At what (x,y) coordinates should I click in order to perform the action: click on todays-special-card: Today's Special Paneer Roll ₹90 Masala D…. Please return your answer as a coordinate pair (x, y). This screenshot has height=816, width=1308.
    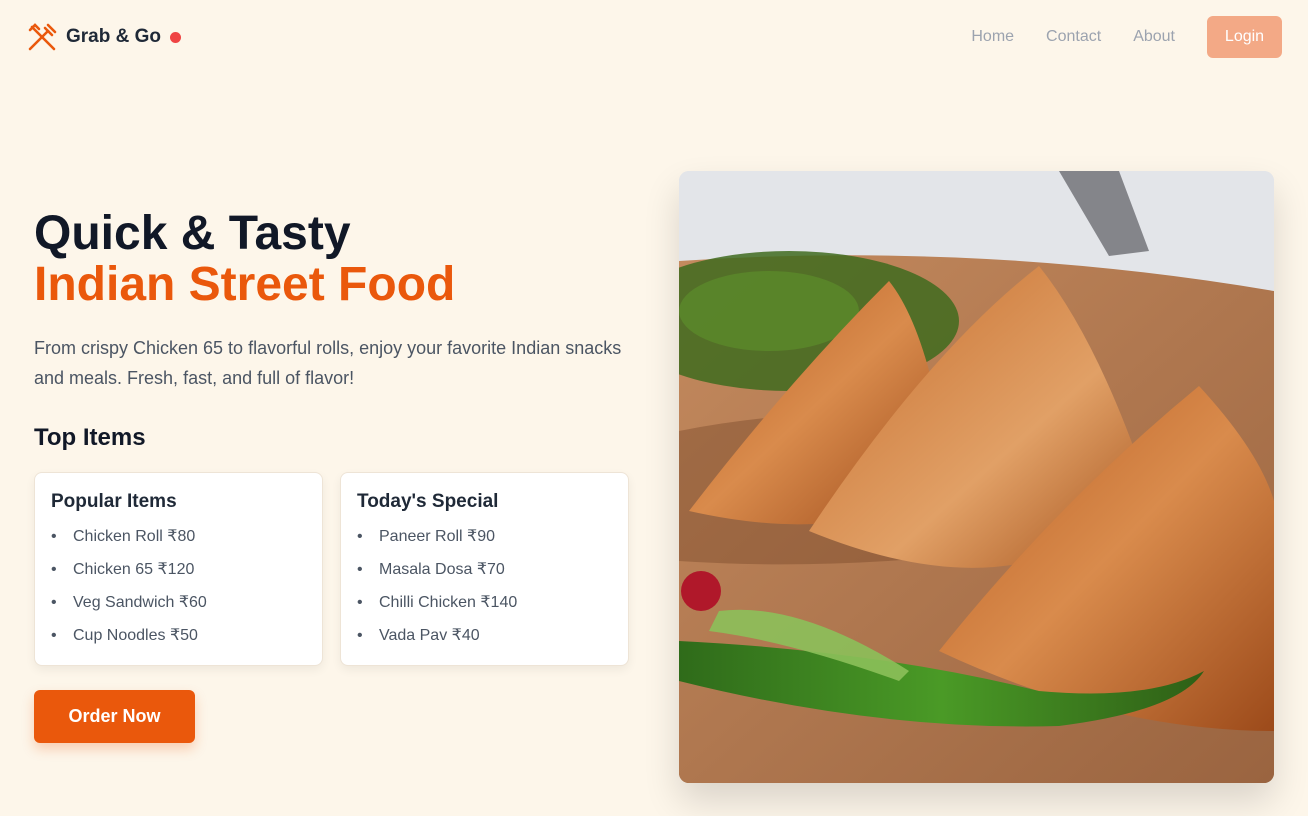
    Looking at the image, I should click on (484, 569).